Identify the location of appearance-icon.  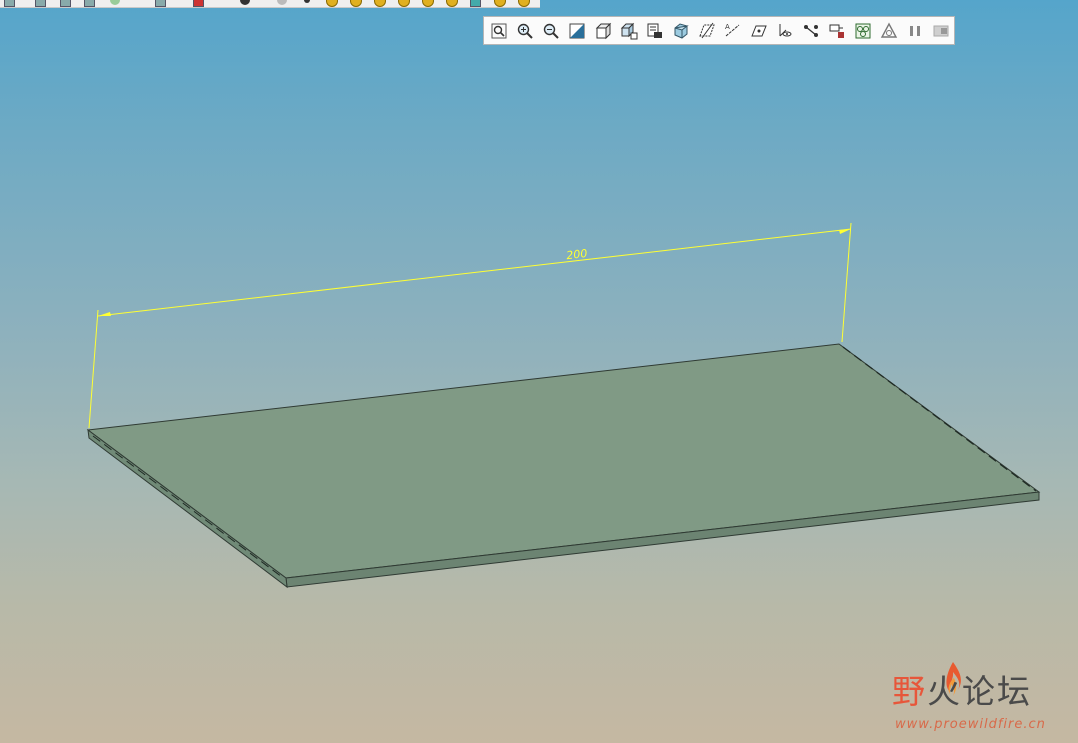
(888, 30).